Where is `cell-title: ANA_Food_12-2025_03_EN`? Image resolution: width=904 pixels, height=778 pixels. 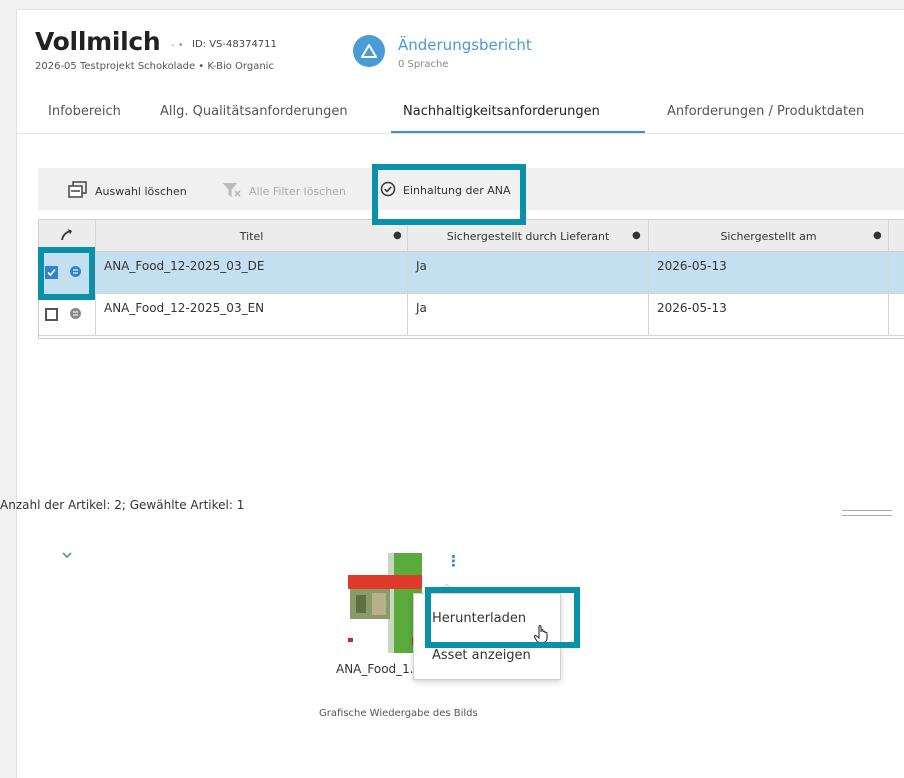
cell-title: ANA_Food_12-2025_03_EN is located at coordinates (252, 315).